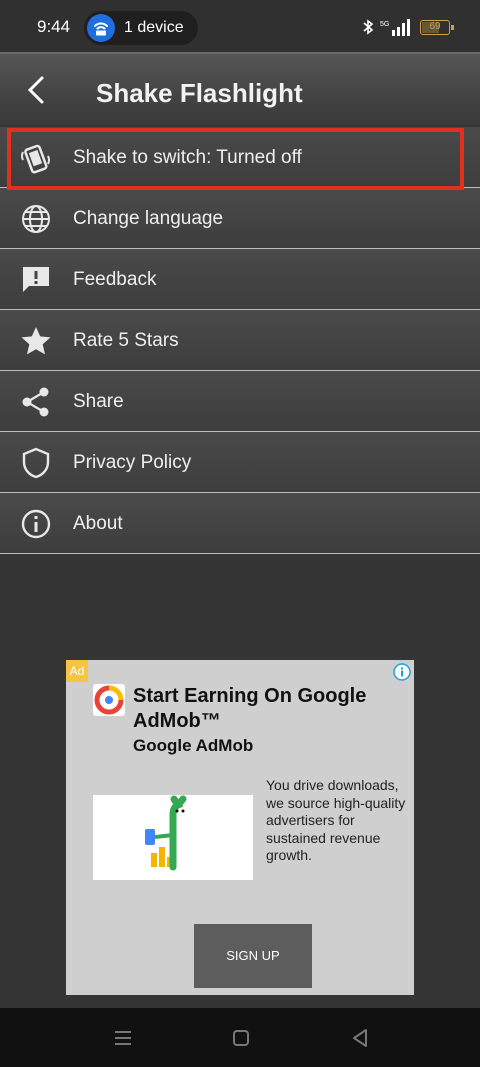  I want to click on hotspot-icon, so click(101, 28).